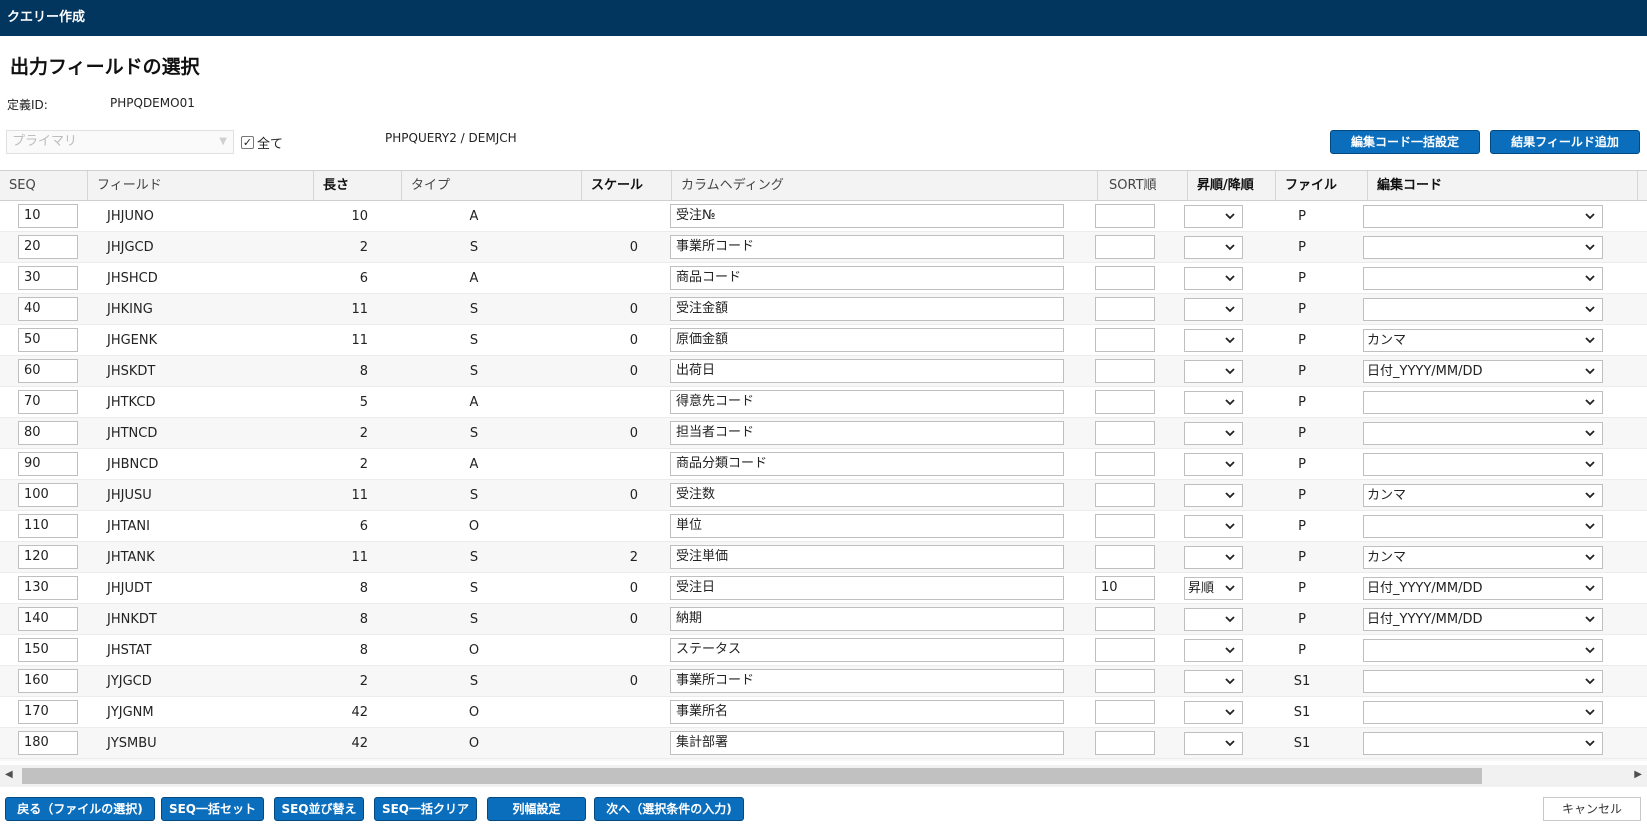 The image size is (1647, 824). What do you see at coordinates (867, 309) in the screenshot?
I see `column-heading-input: 受注金額` at bounding box center [867, 309].